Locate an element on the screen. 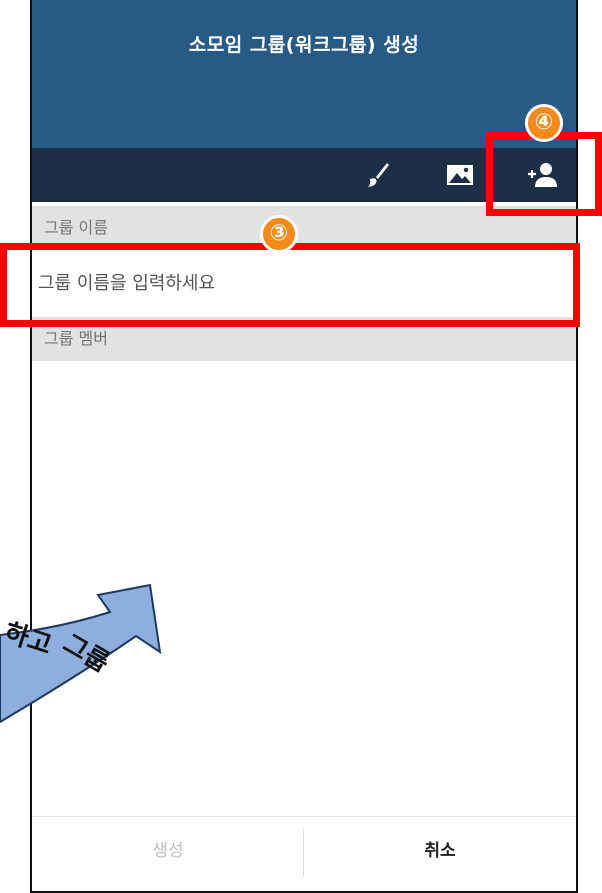  step-badge-3: ③ is located at coordinates (279, 234).